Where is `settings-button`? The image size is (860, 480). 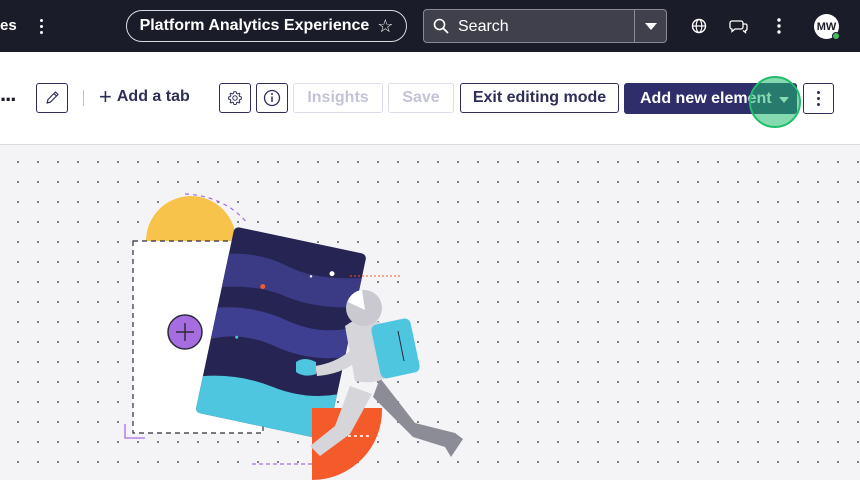
settings-button is located at coordinates (235, 98).